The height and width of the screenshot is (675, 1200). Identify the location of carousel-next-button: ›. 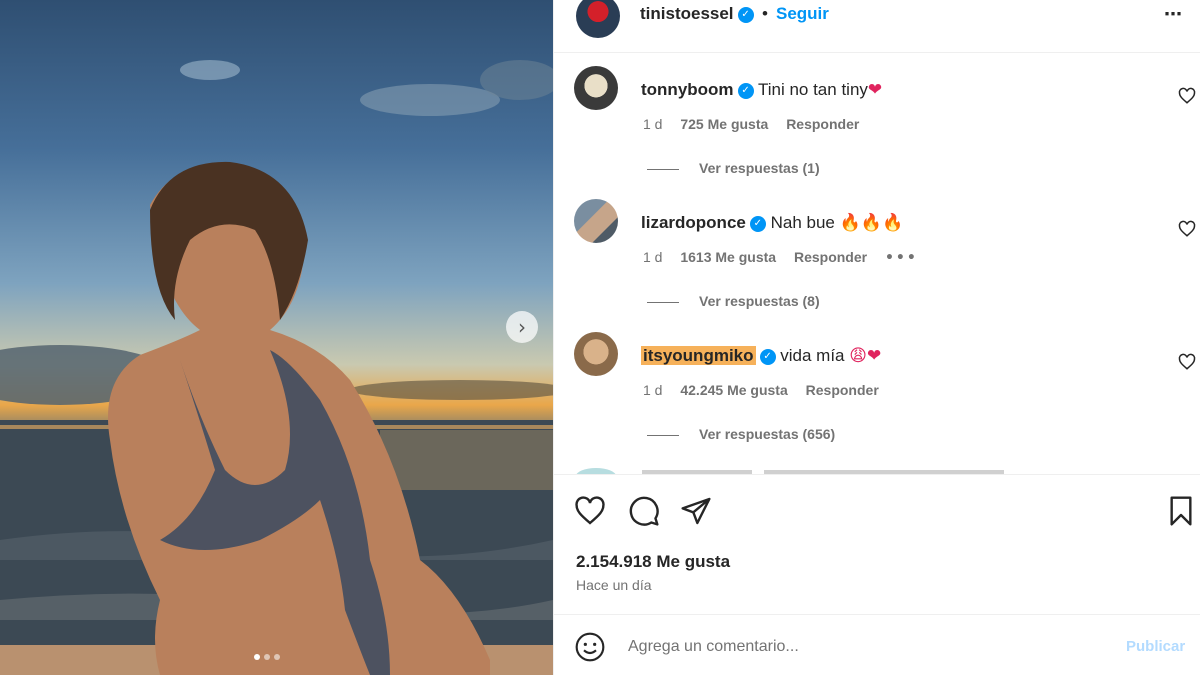
(522, 327).